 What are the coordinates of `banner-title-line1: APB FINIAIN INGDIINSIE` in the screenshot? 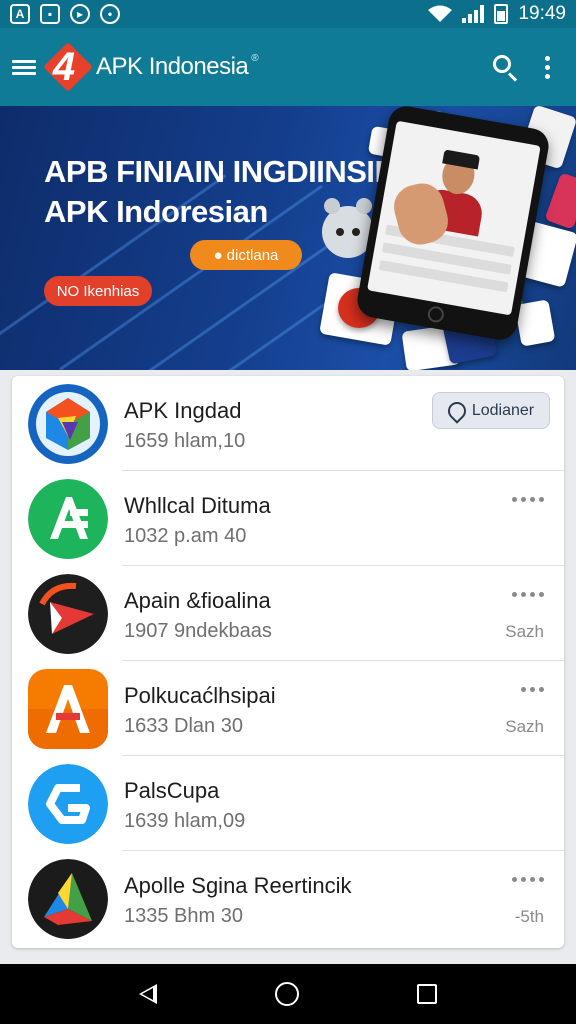 It's located at (219, 171).